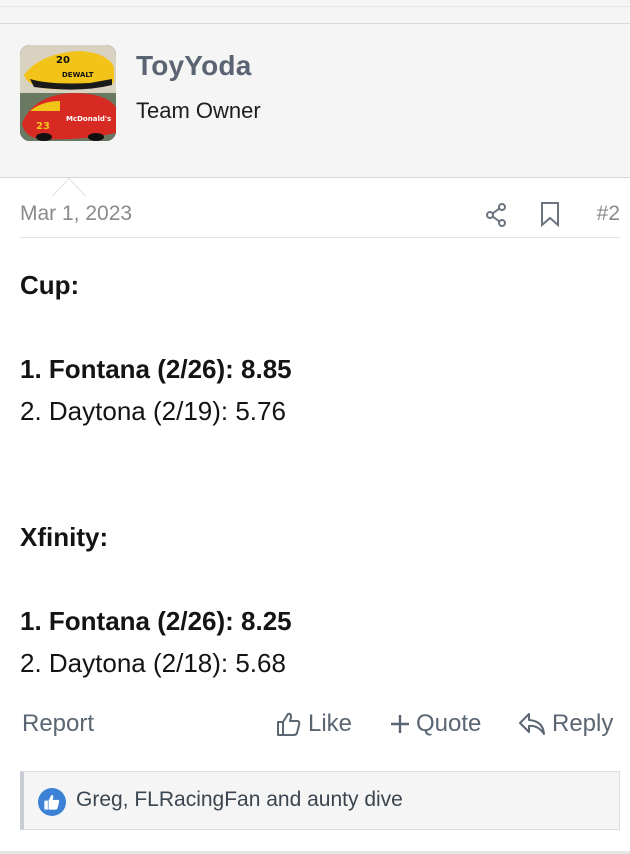 The image size is (630, 854). What do you see at coordinates (550, 214) in the screenshot?
I see `bookmark-icon` at bounding box center [550, 214].